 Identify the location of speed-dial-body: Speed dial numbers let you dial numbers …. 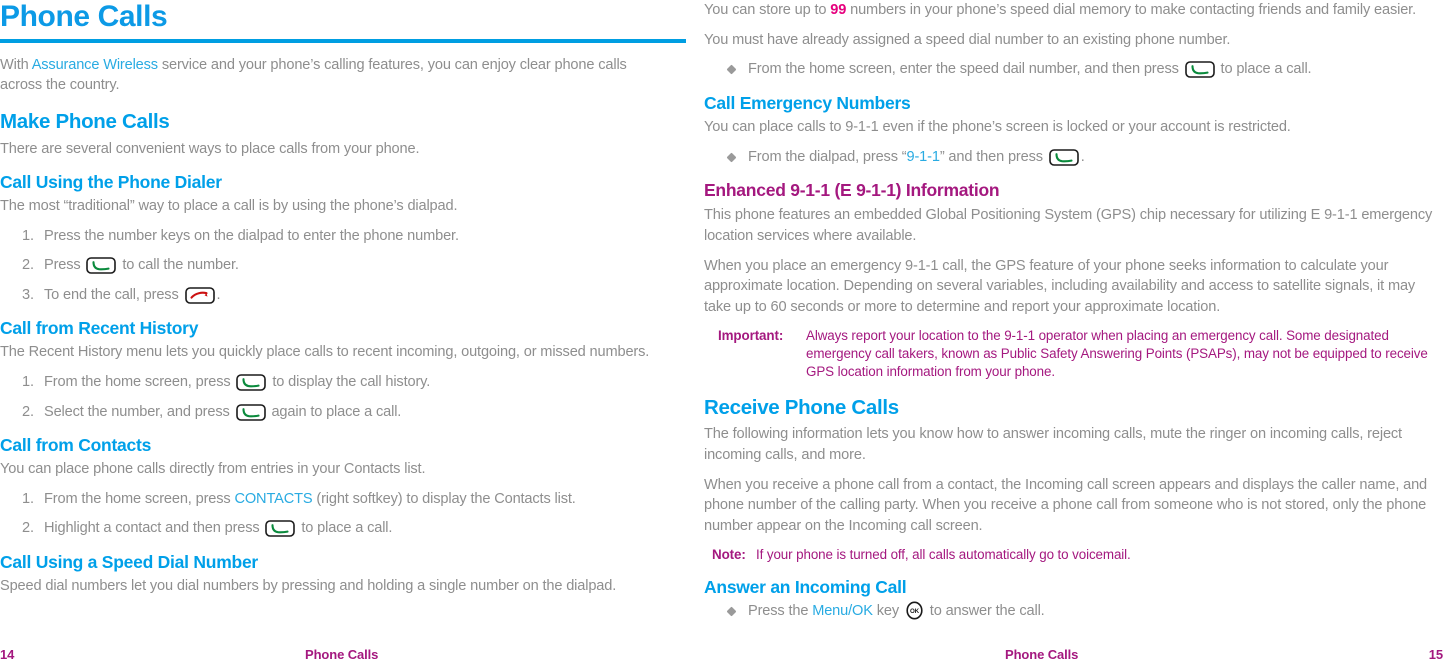
(308, 585).